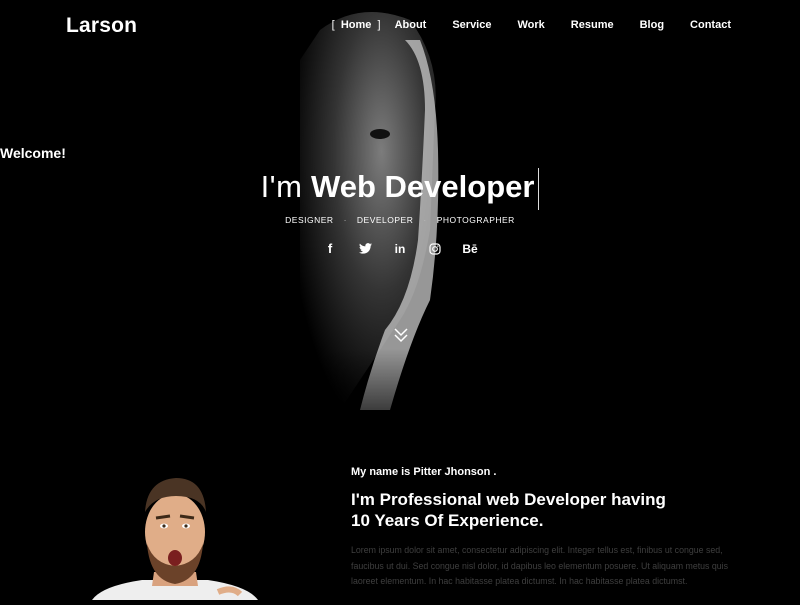 This screenshot has width=800, height=605. Describe the element at coordinates (33, 153) in the screenshot. I see `hero-welcome-text: Welcome!` at that location.